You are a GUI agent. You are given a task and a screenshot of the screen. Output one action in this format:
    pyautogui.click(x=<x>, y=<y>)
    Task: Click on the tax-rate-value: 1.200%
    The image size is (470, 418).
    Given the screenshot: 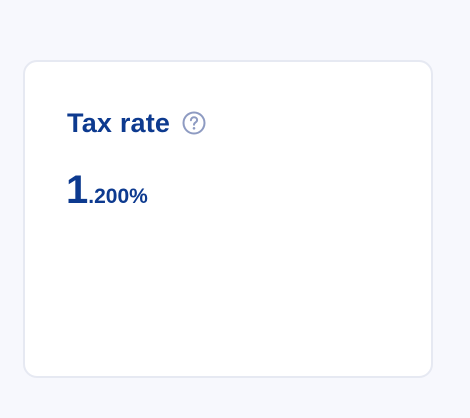 What is the action you would take?
    pyautogui.click(x=107, y=190)
    